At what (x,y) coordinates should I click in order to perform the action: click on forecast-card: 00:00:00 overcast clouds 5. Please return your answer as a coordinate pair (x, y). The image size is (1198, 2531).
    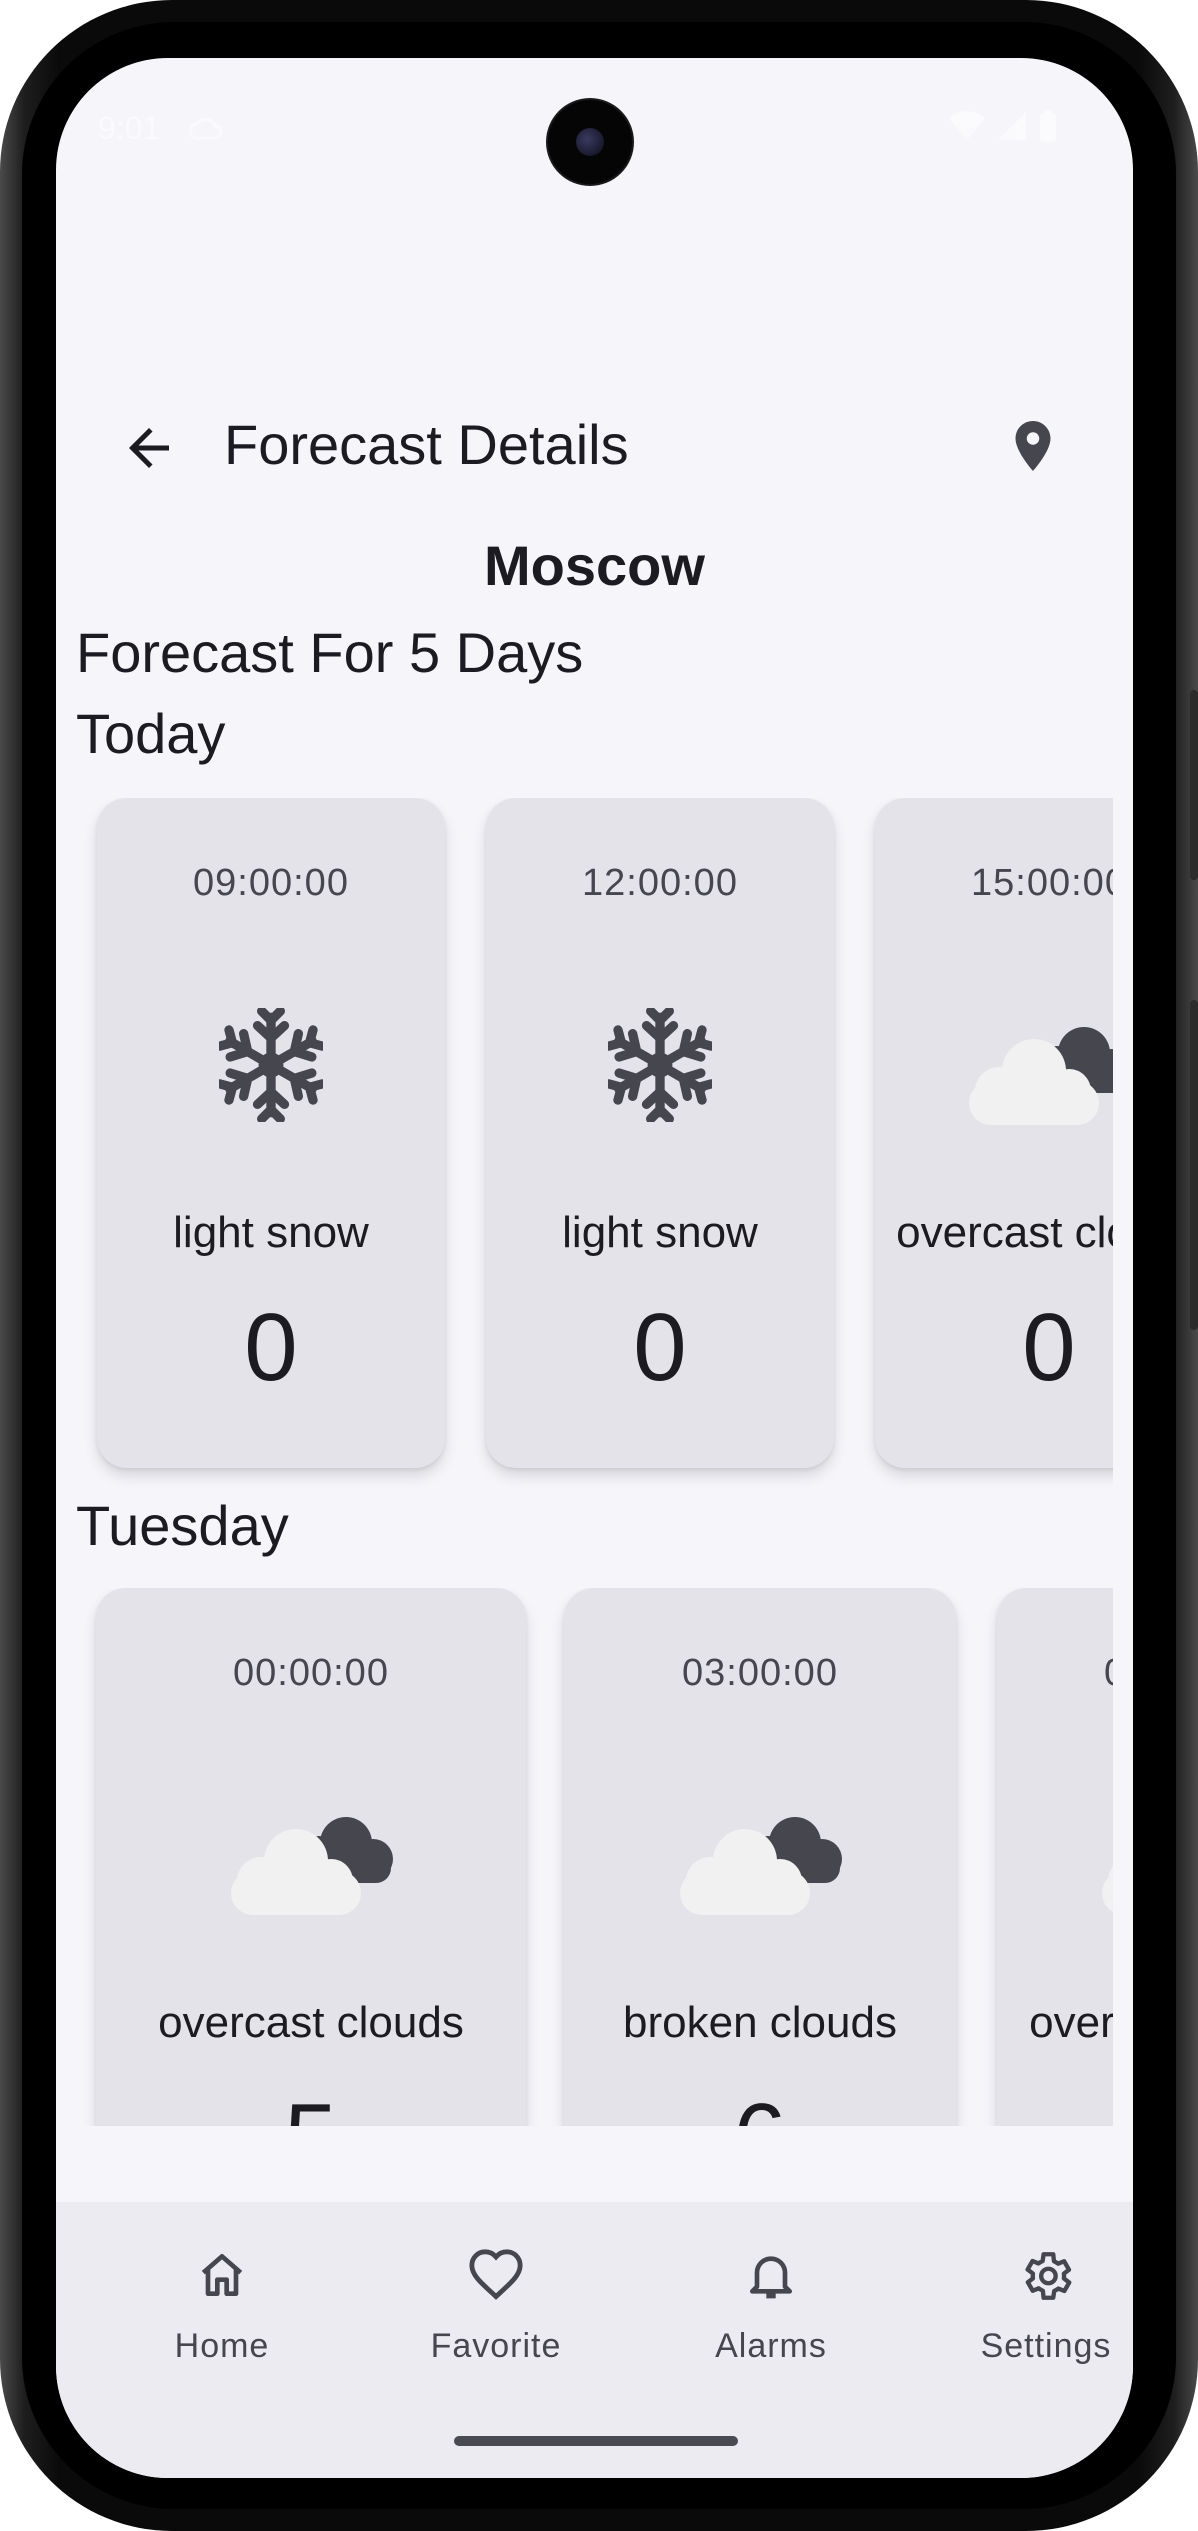
    Looking at the image, I should click on (311, 1857).